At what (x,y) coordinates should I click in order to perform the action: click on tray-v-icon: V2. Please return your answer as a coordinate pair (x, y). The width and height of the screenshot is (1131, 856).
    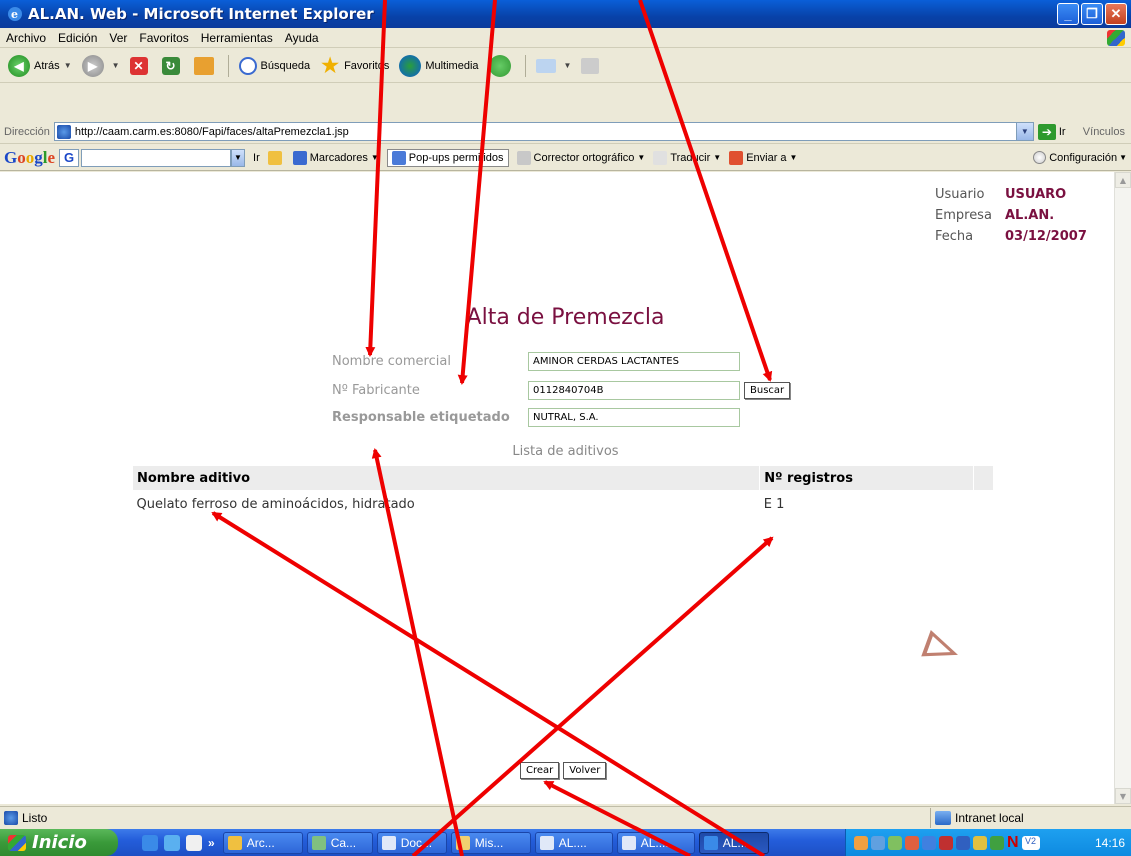
    Looking at the image, I should click on (1030, 842).